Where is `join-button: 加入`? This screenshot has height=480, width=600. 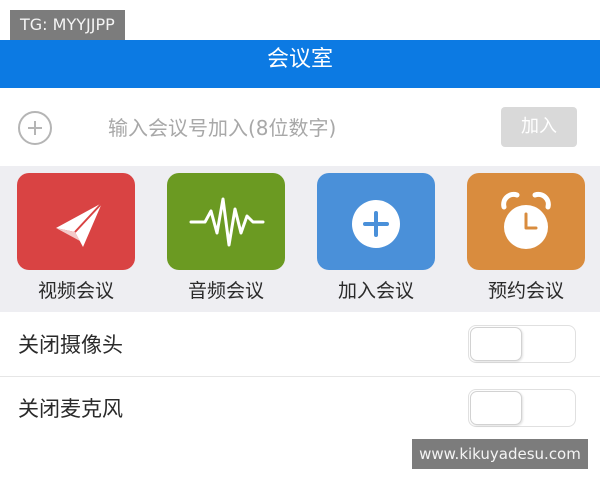 join-button: 加入 is located at coordinates (539, 127).